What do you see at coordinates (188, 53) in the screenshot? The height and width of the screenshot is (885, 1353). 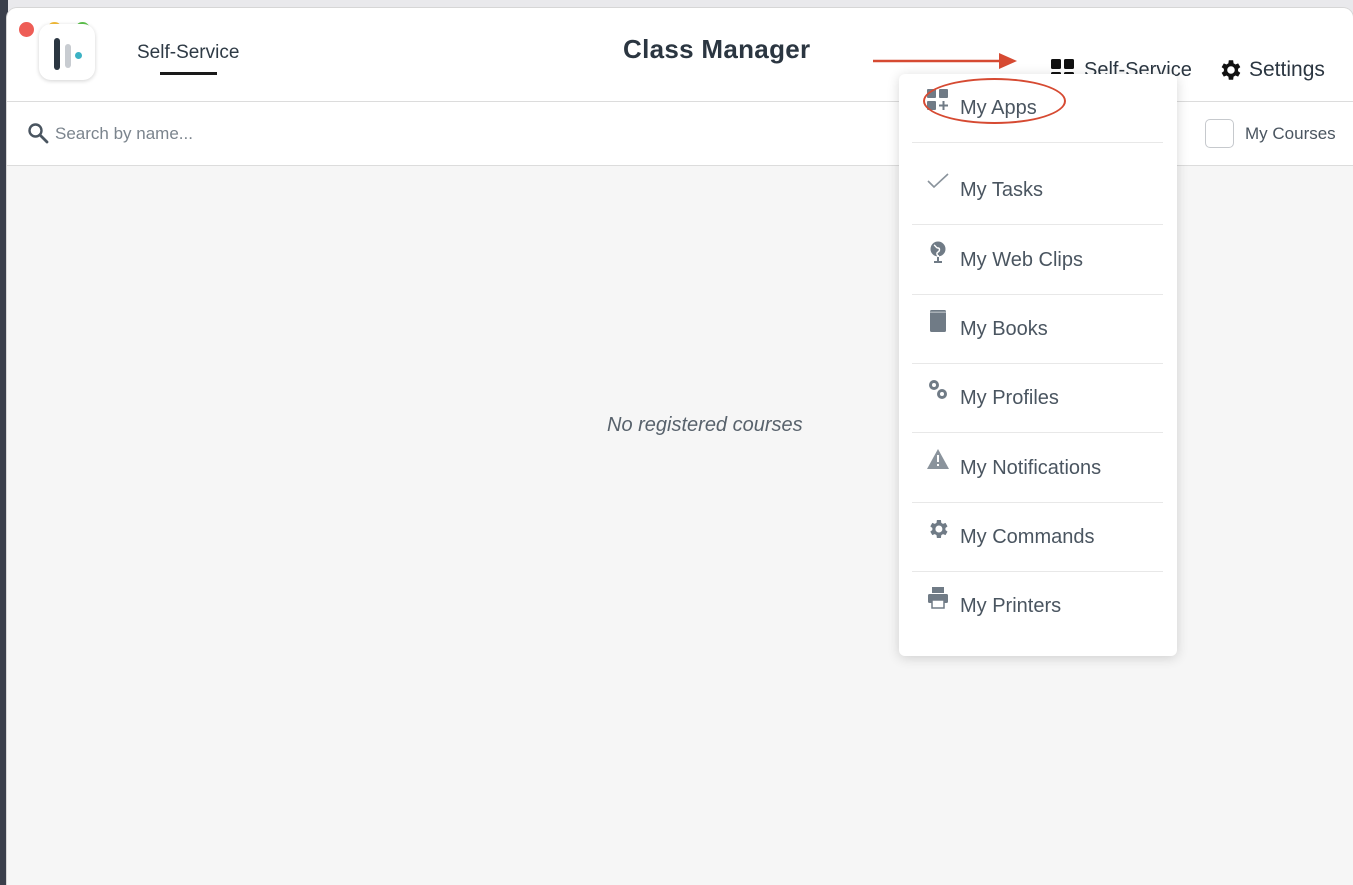 I see `nav-tab-self-service: Self-Service` at bounding box center [188, 53].